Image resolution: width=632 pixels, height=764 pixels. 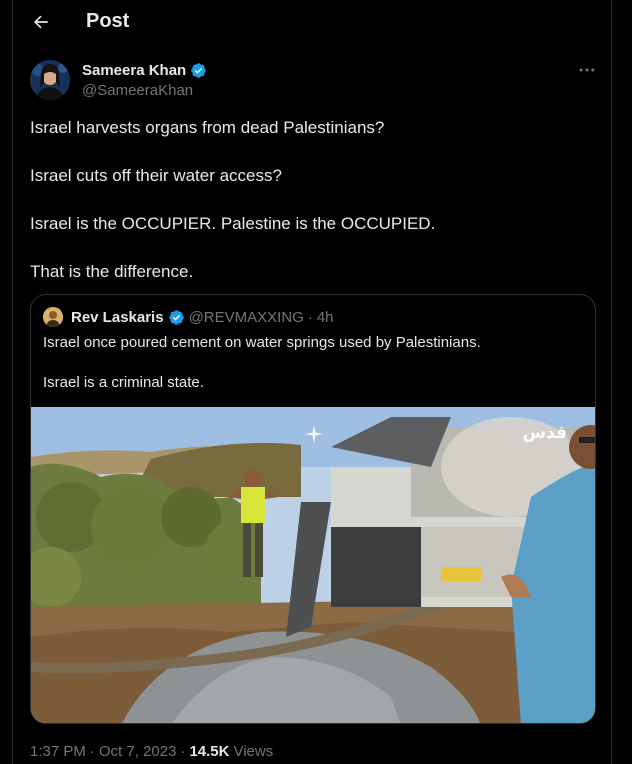 What do you see at coordinates (544, 432) in the screenshot?
I see `video-watermark: قدس` at bounding box center [544, 432].